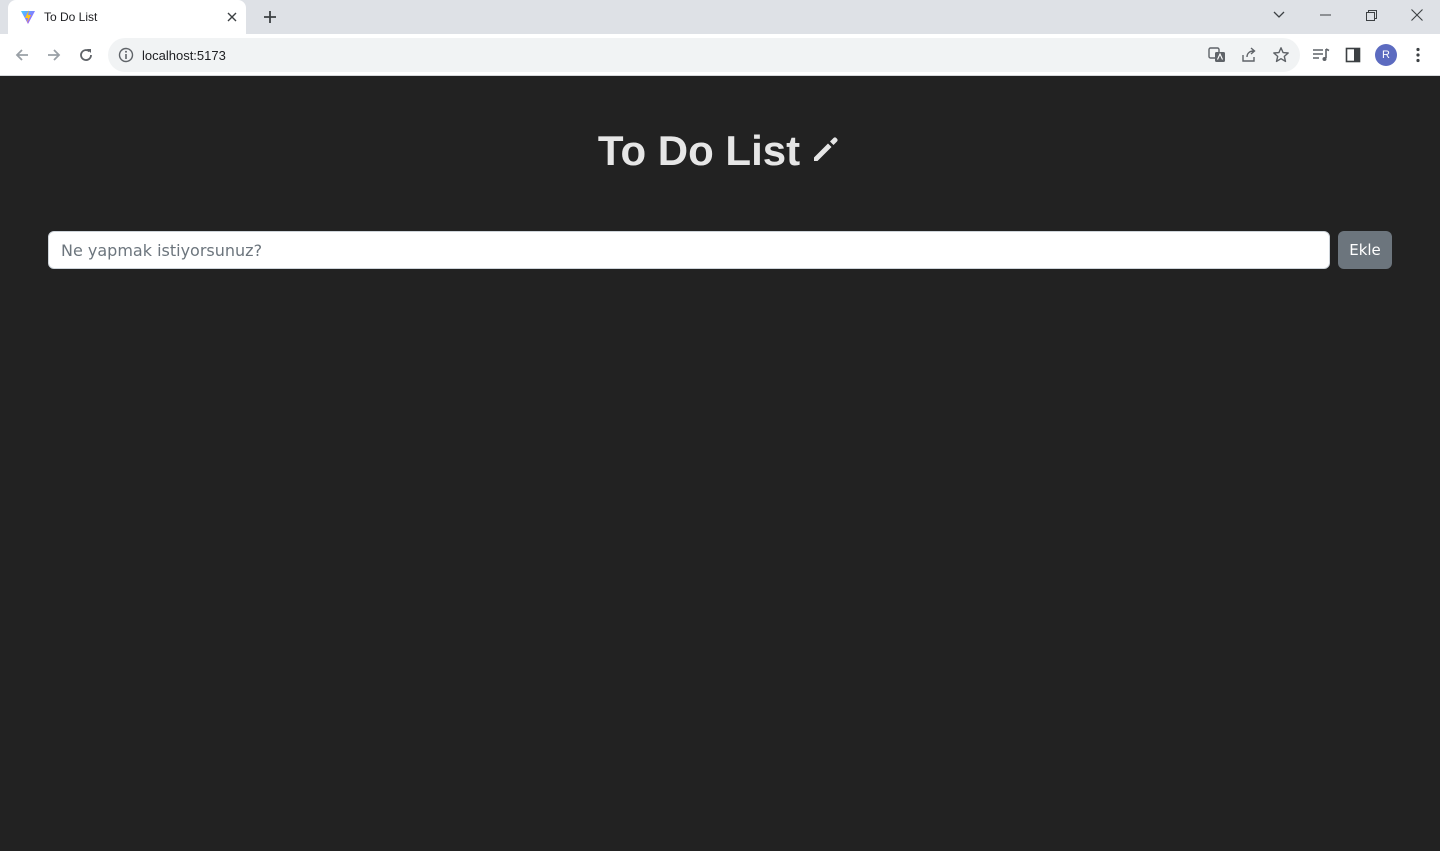  I want to click on pencil-icon, so click(826, 151).